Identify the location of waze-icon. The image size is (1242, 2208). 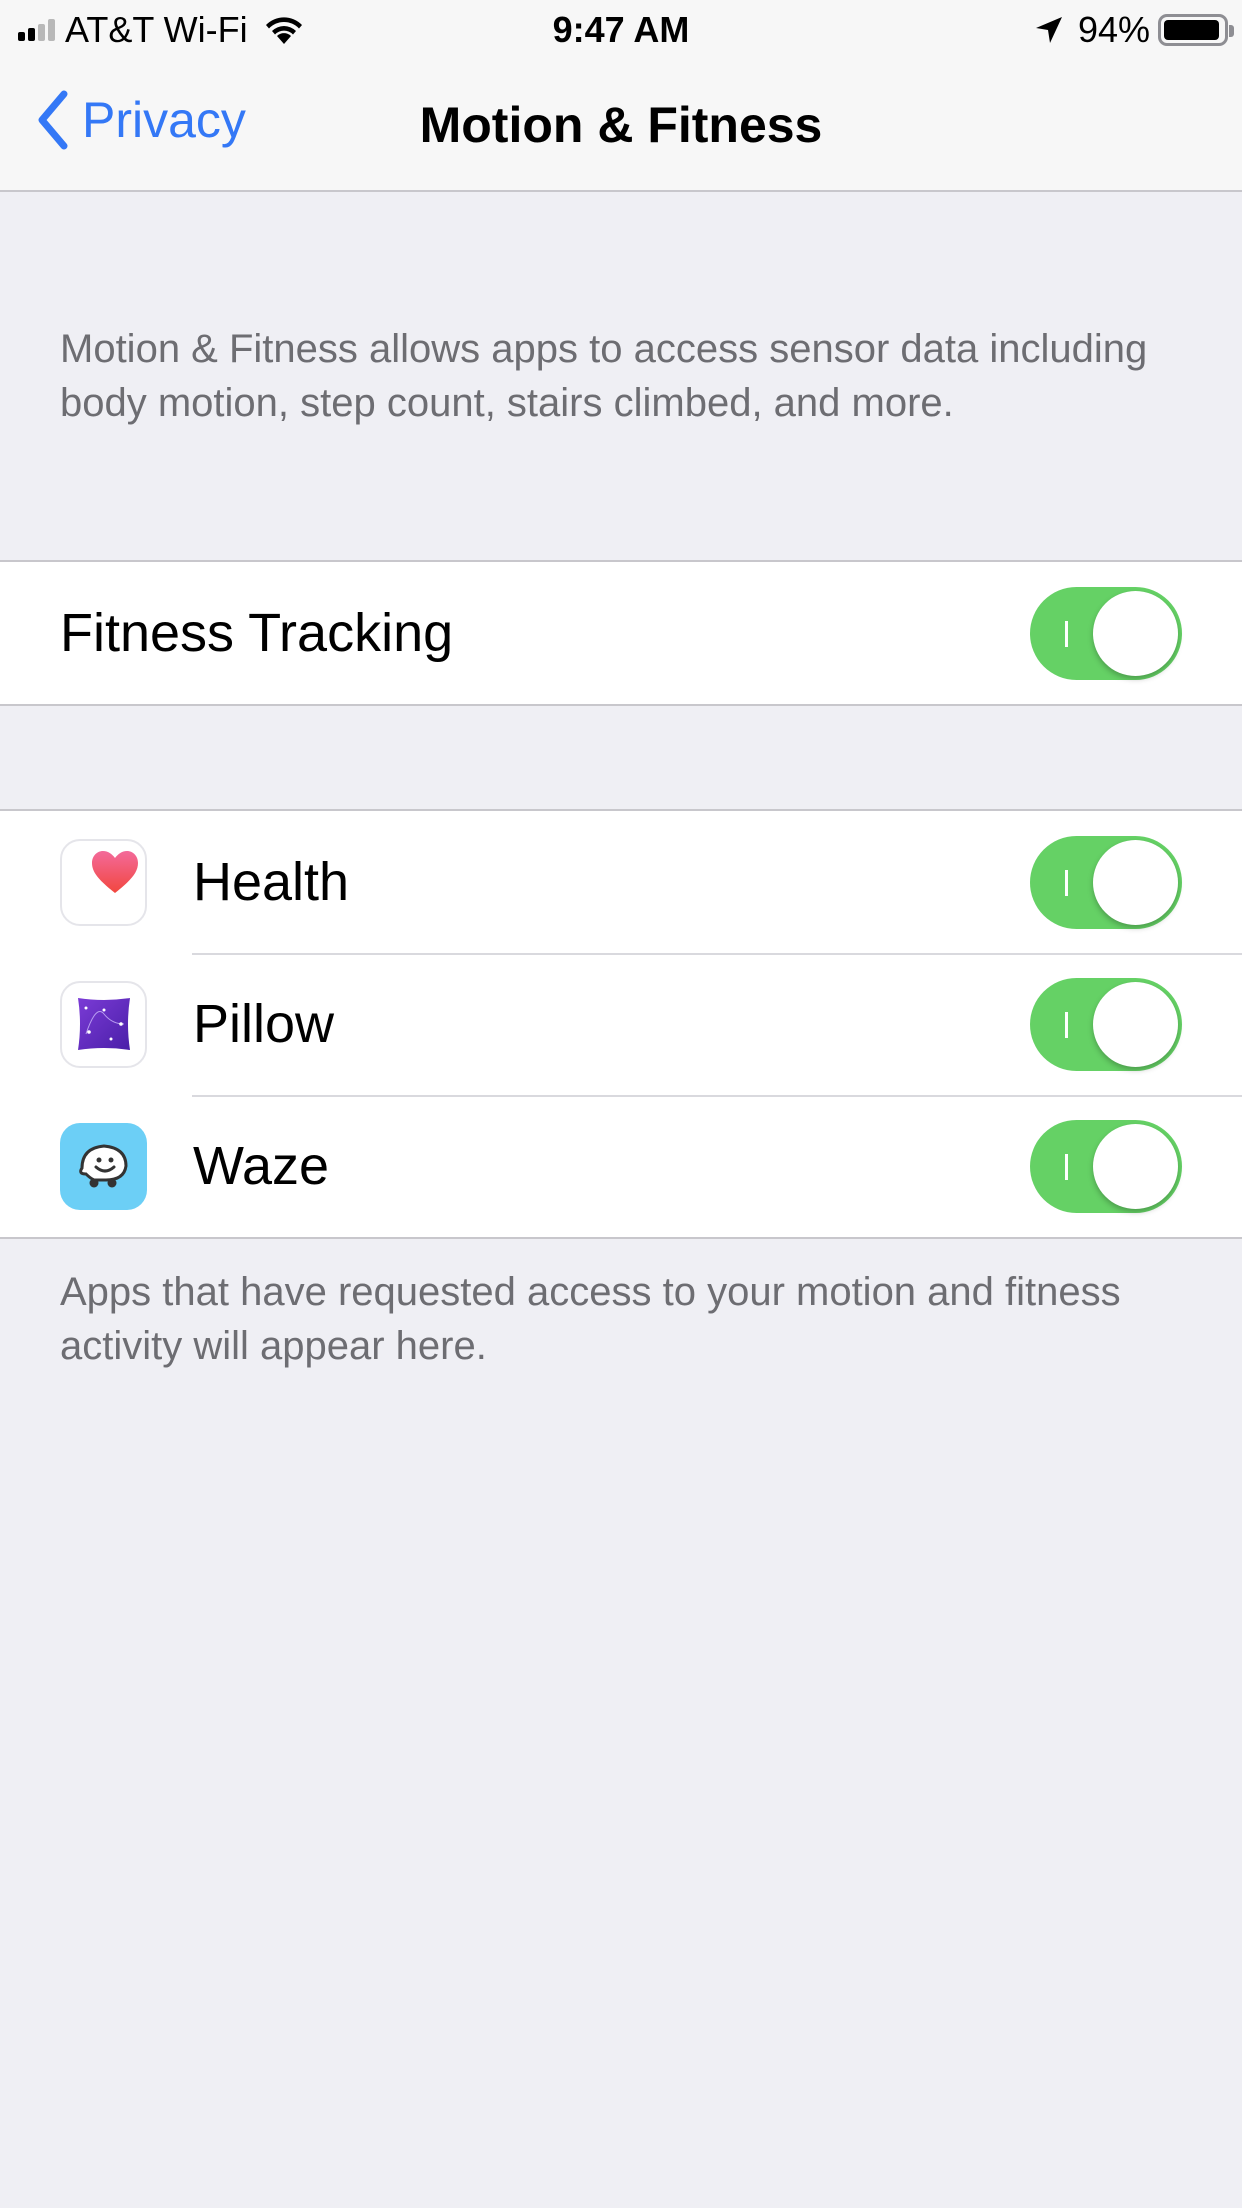
(103, 1166).